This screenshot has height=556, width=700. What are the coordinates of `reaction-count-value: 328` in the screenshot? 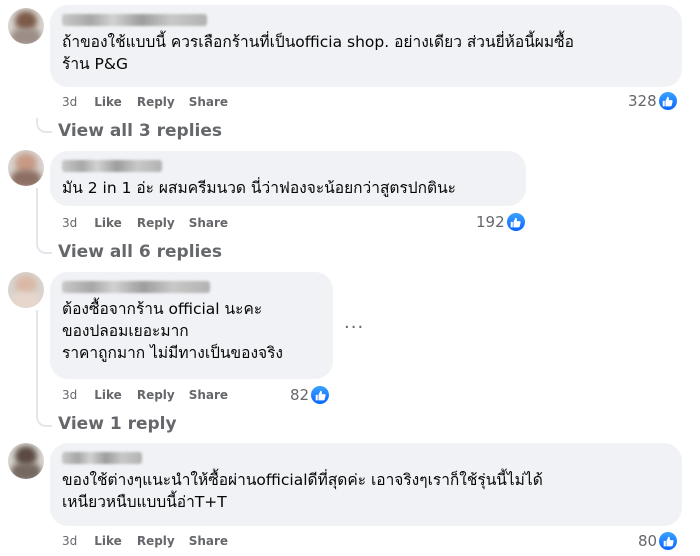 It's located at (642, 101).